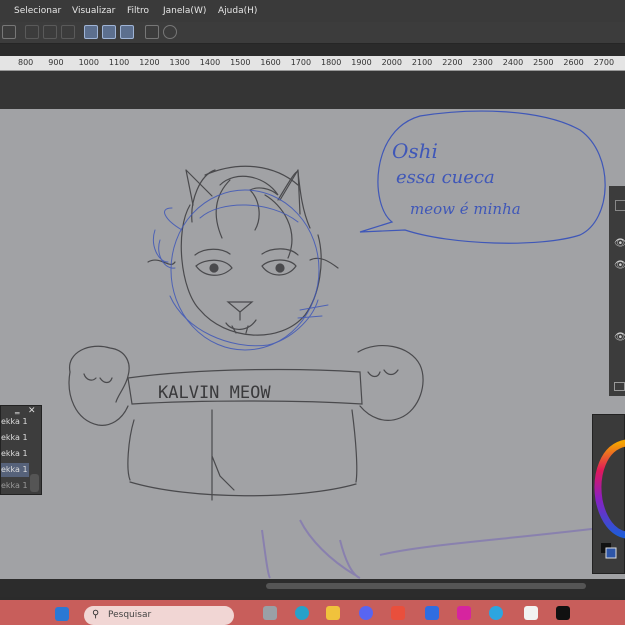  What do you see at coordinates (179, 62) in the screenshot?
I see `ruler-tick-label: 1300` at bounding box center [179, 62].